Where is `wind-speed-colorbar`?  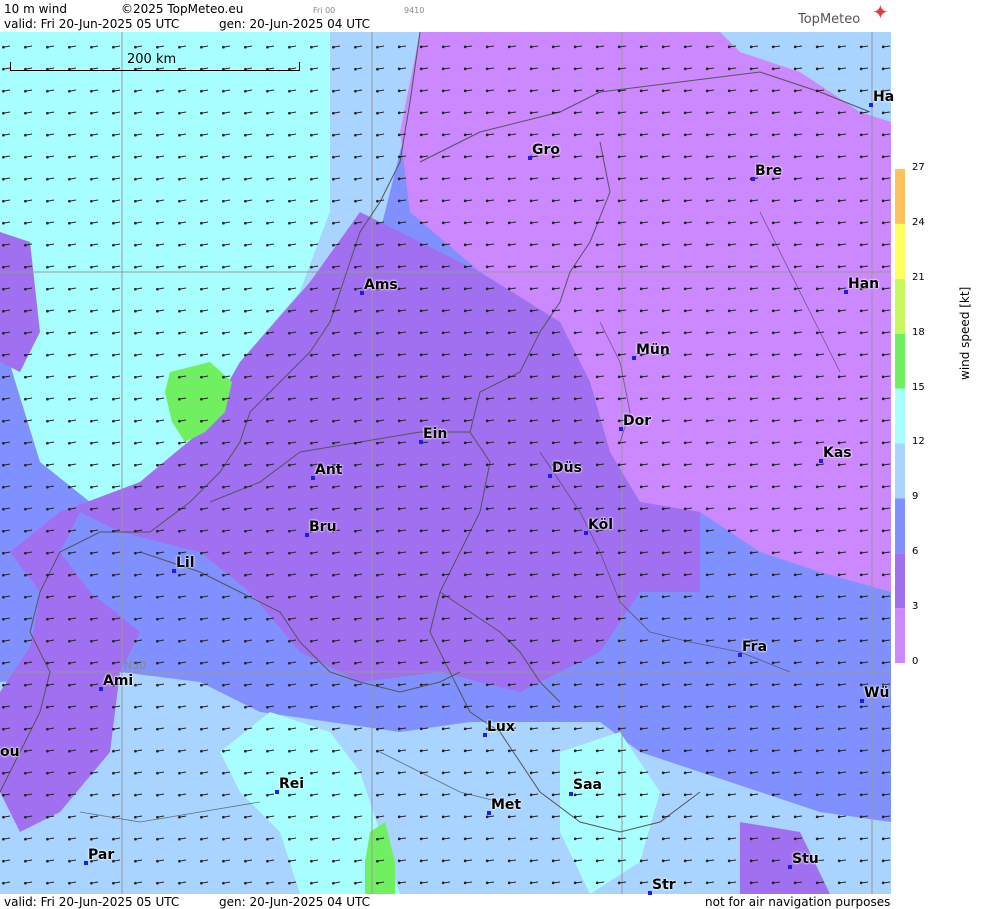 wind-speed-colorbar is located at coordinates (900, 416).